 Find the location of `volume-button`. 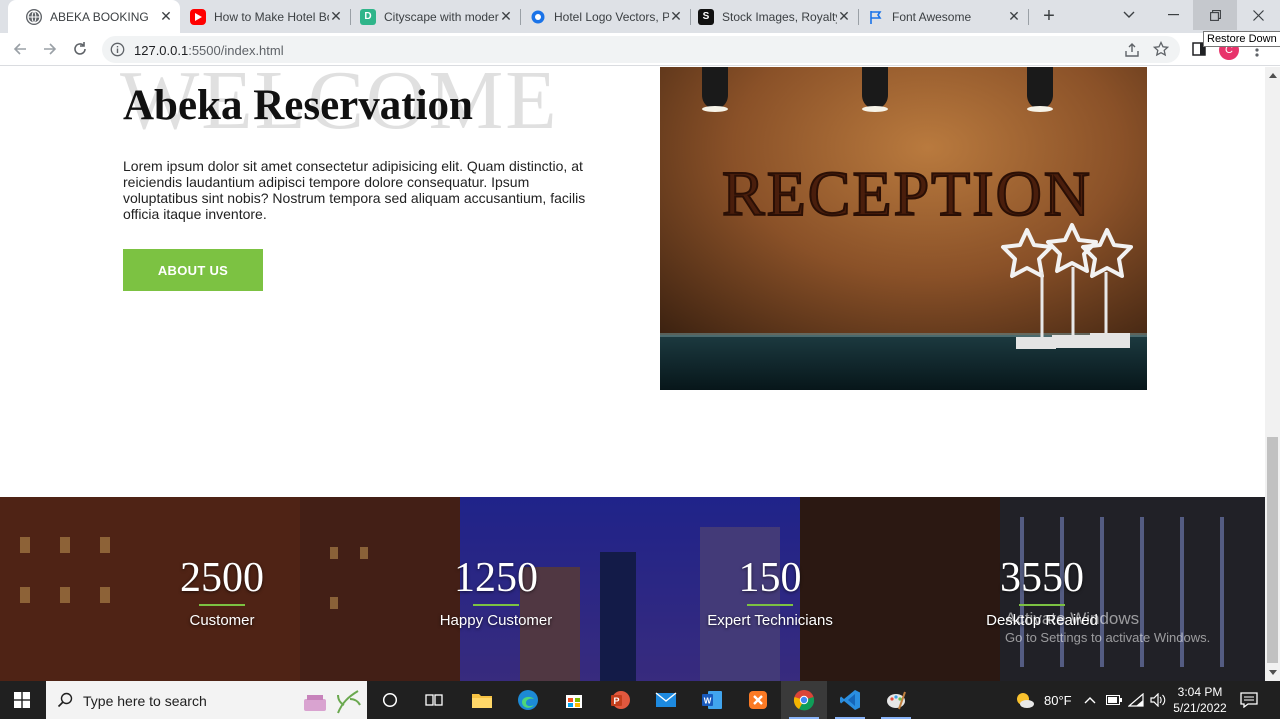

volume-button is located at coordinates (1158, 700).